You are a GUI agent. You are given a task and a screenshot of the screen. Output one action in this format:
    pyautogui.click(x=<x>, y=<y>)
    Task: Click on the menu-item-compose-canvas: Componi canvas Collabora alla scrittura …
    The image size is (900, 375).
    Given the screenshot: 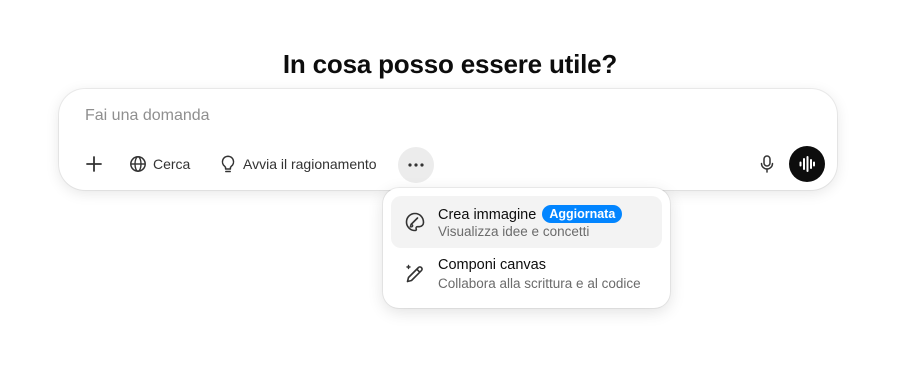 What is the action you would take?
    pyautogui.click(x=526, y=274)
    